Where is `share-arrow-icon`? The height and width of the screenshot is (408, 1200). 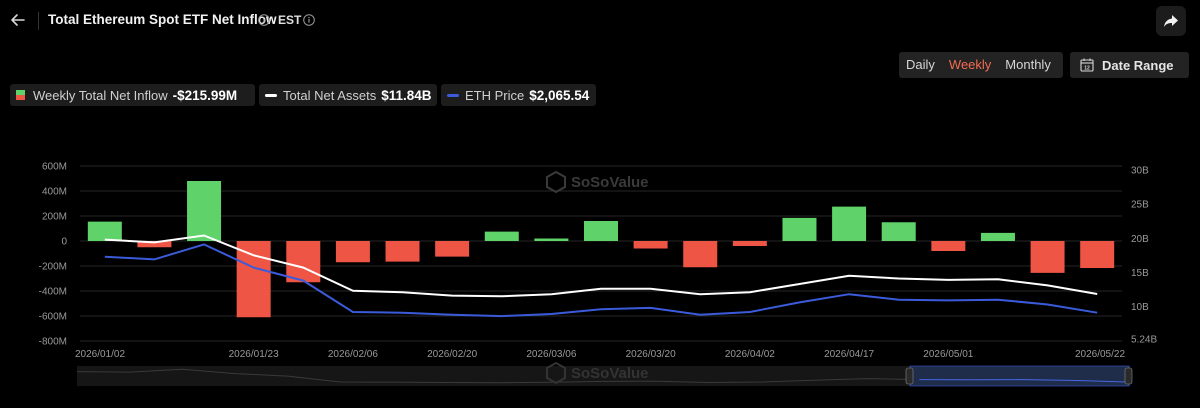 share-arrow-icon is located at coordinates (1171, 21).